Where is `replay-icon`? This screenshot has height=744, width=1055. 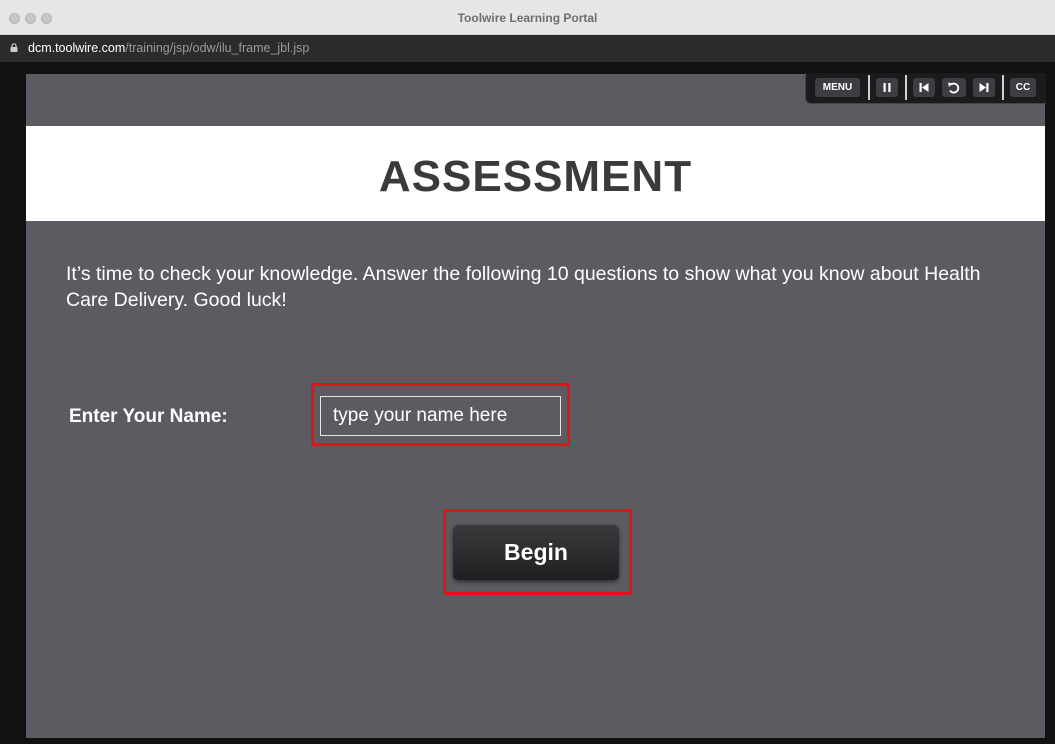
replay-icon is located at coordinates (954, 88).